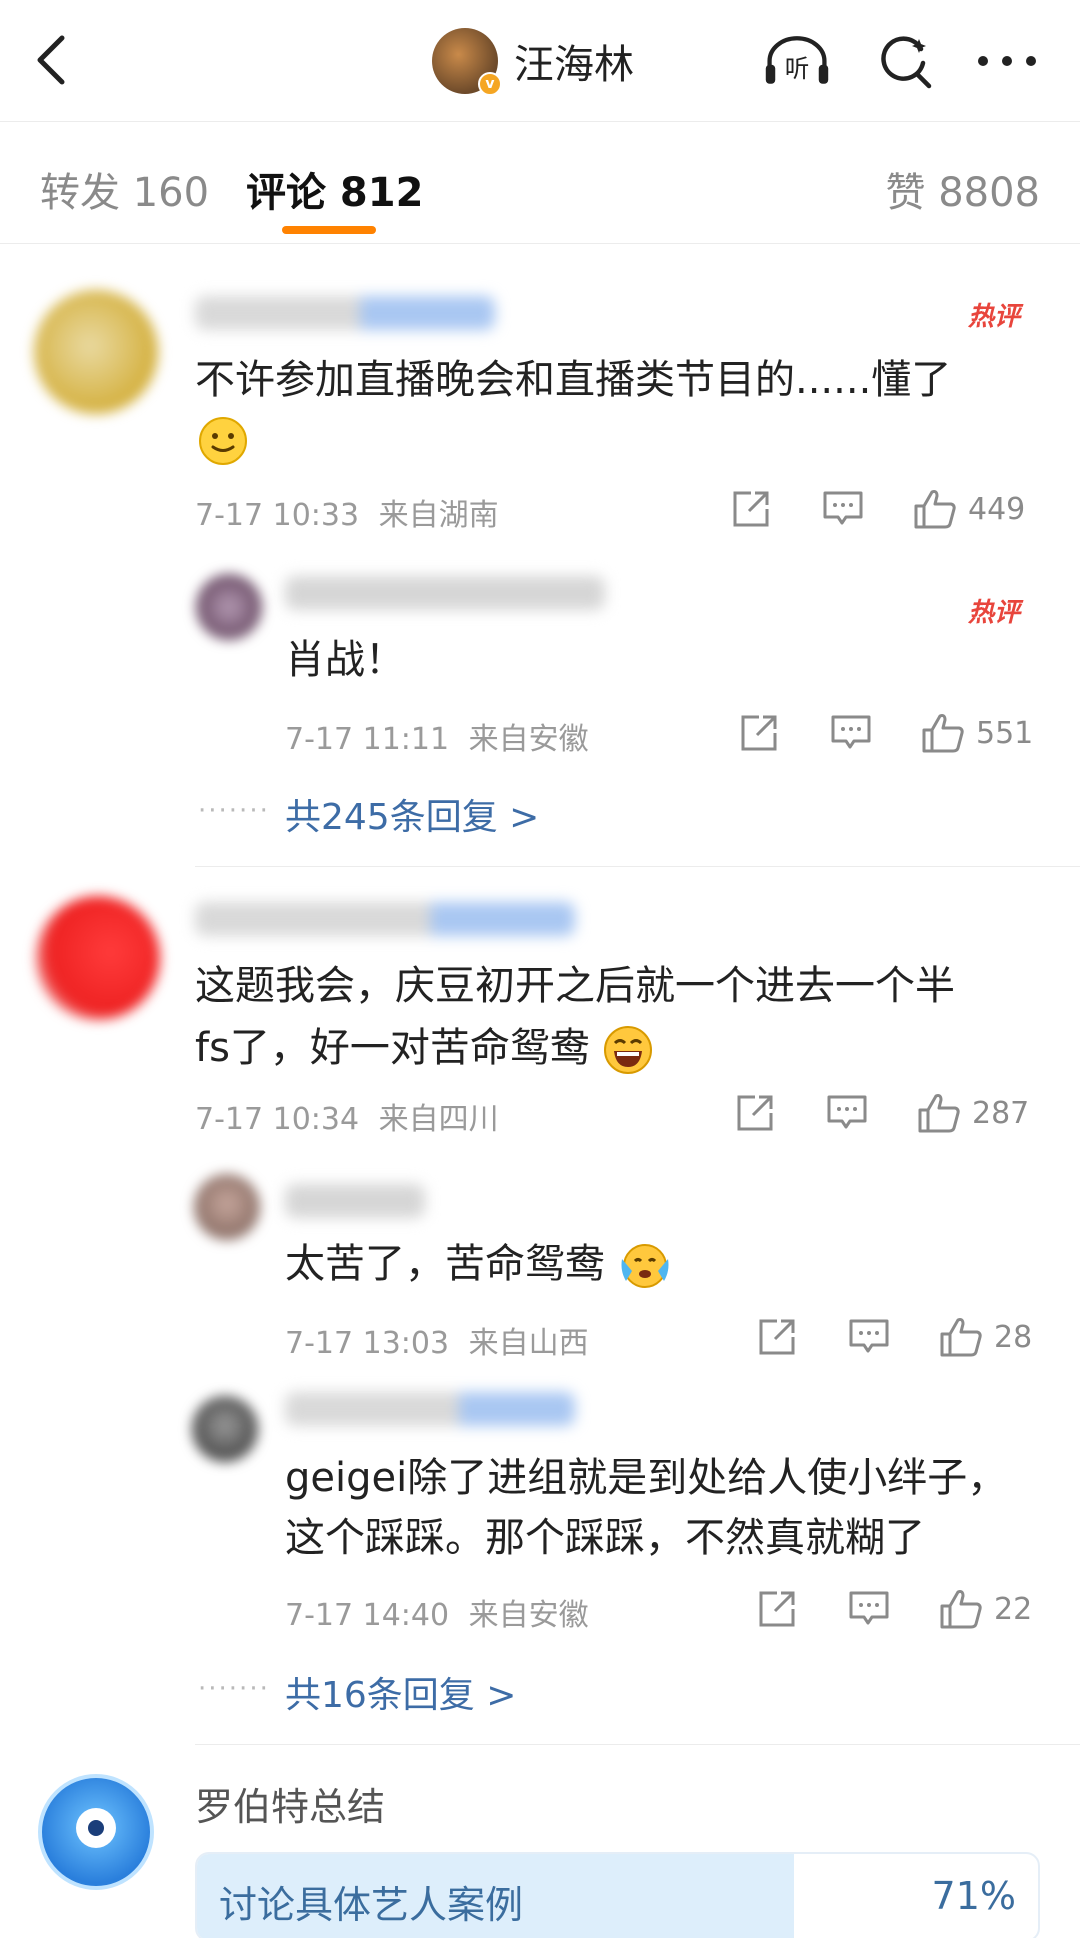 The image size is (1080, 1938). What do you see at coordinates (884, 733) in the screenshot?
I see `reply-actions: 551` at bounding box center [884, 733].